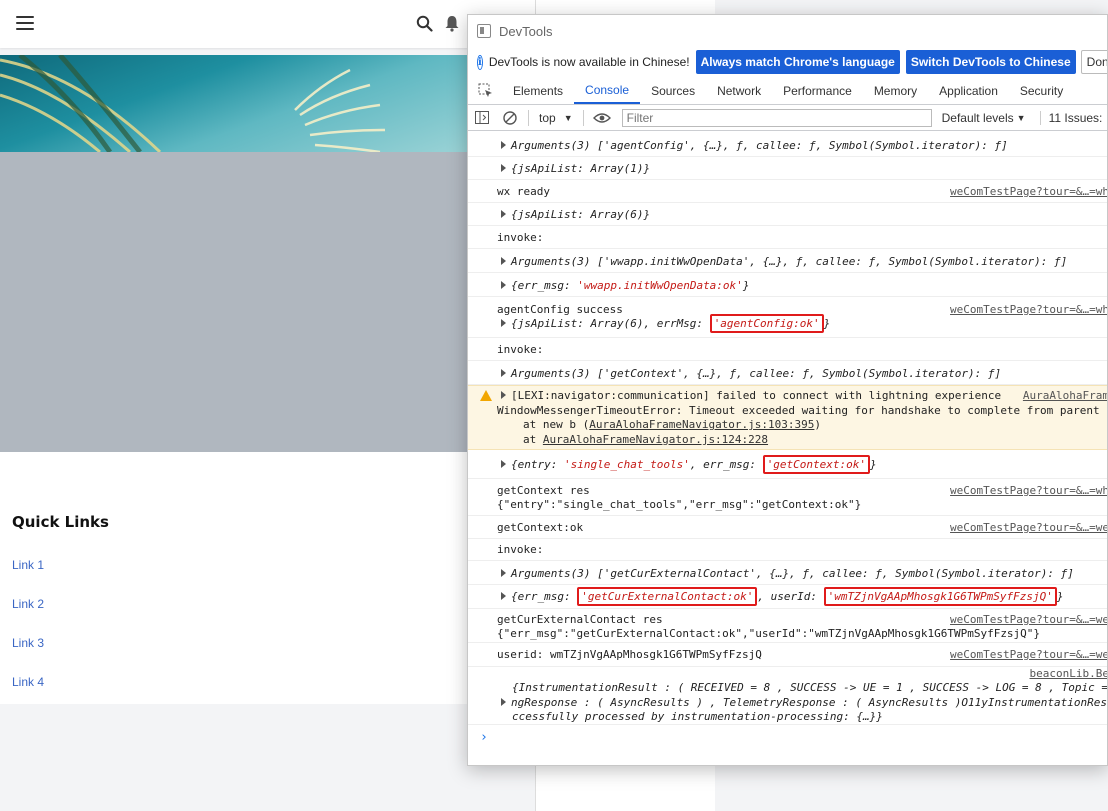 Image resolution: width=1108 pixels, height=811 pixels. What do you see at coordinates (602, 118) in the screenshot?
I see `eye-icon` at bounding box center [602, 118].